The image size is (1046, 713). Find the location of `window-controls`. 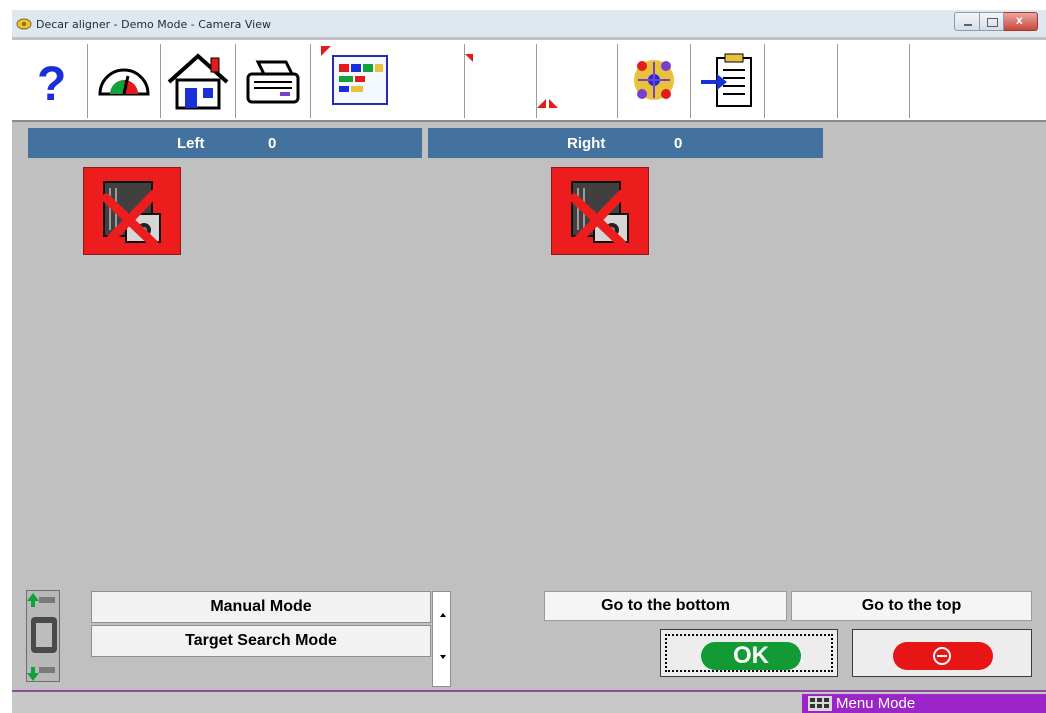

window-controls is located at coordinates (996, 22).